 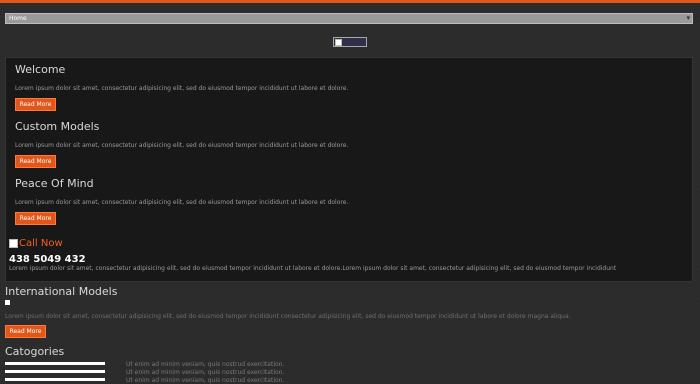 What do you see at coordinates (18, 18) in the screenshot?
I see `nav-select-value: Home` at bounding box center [18, 18].